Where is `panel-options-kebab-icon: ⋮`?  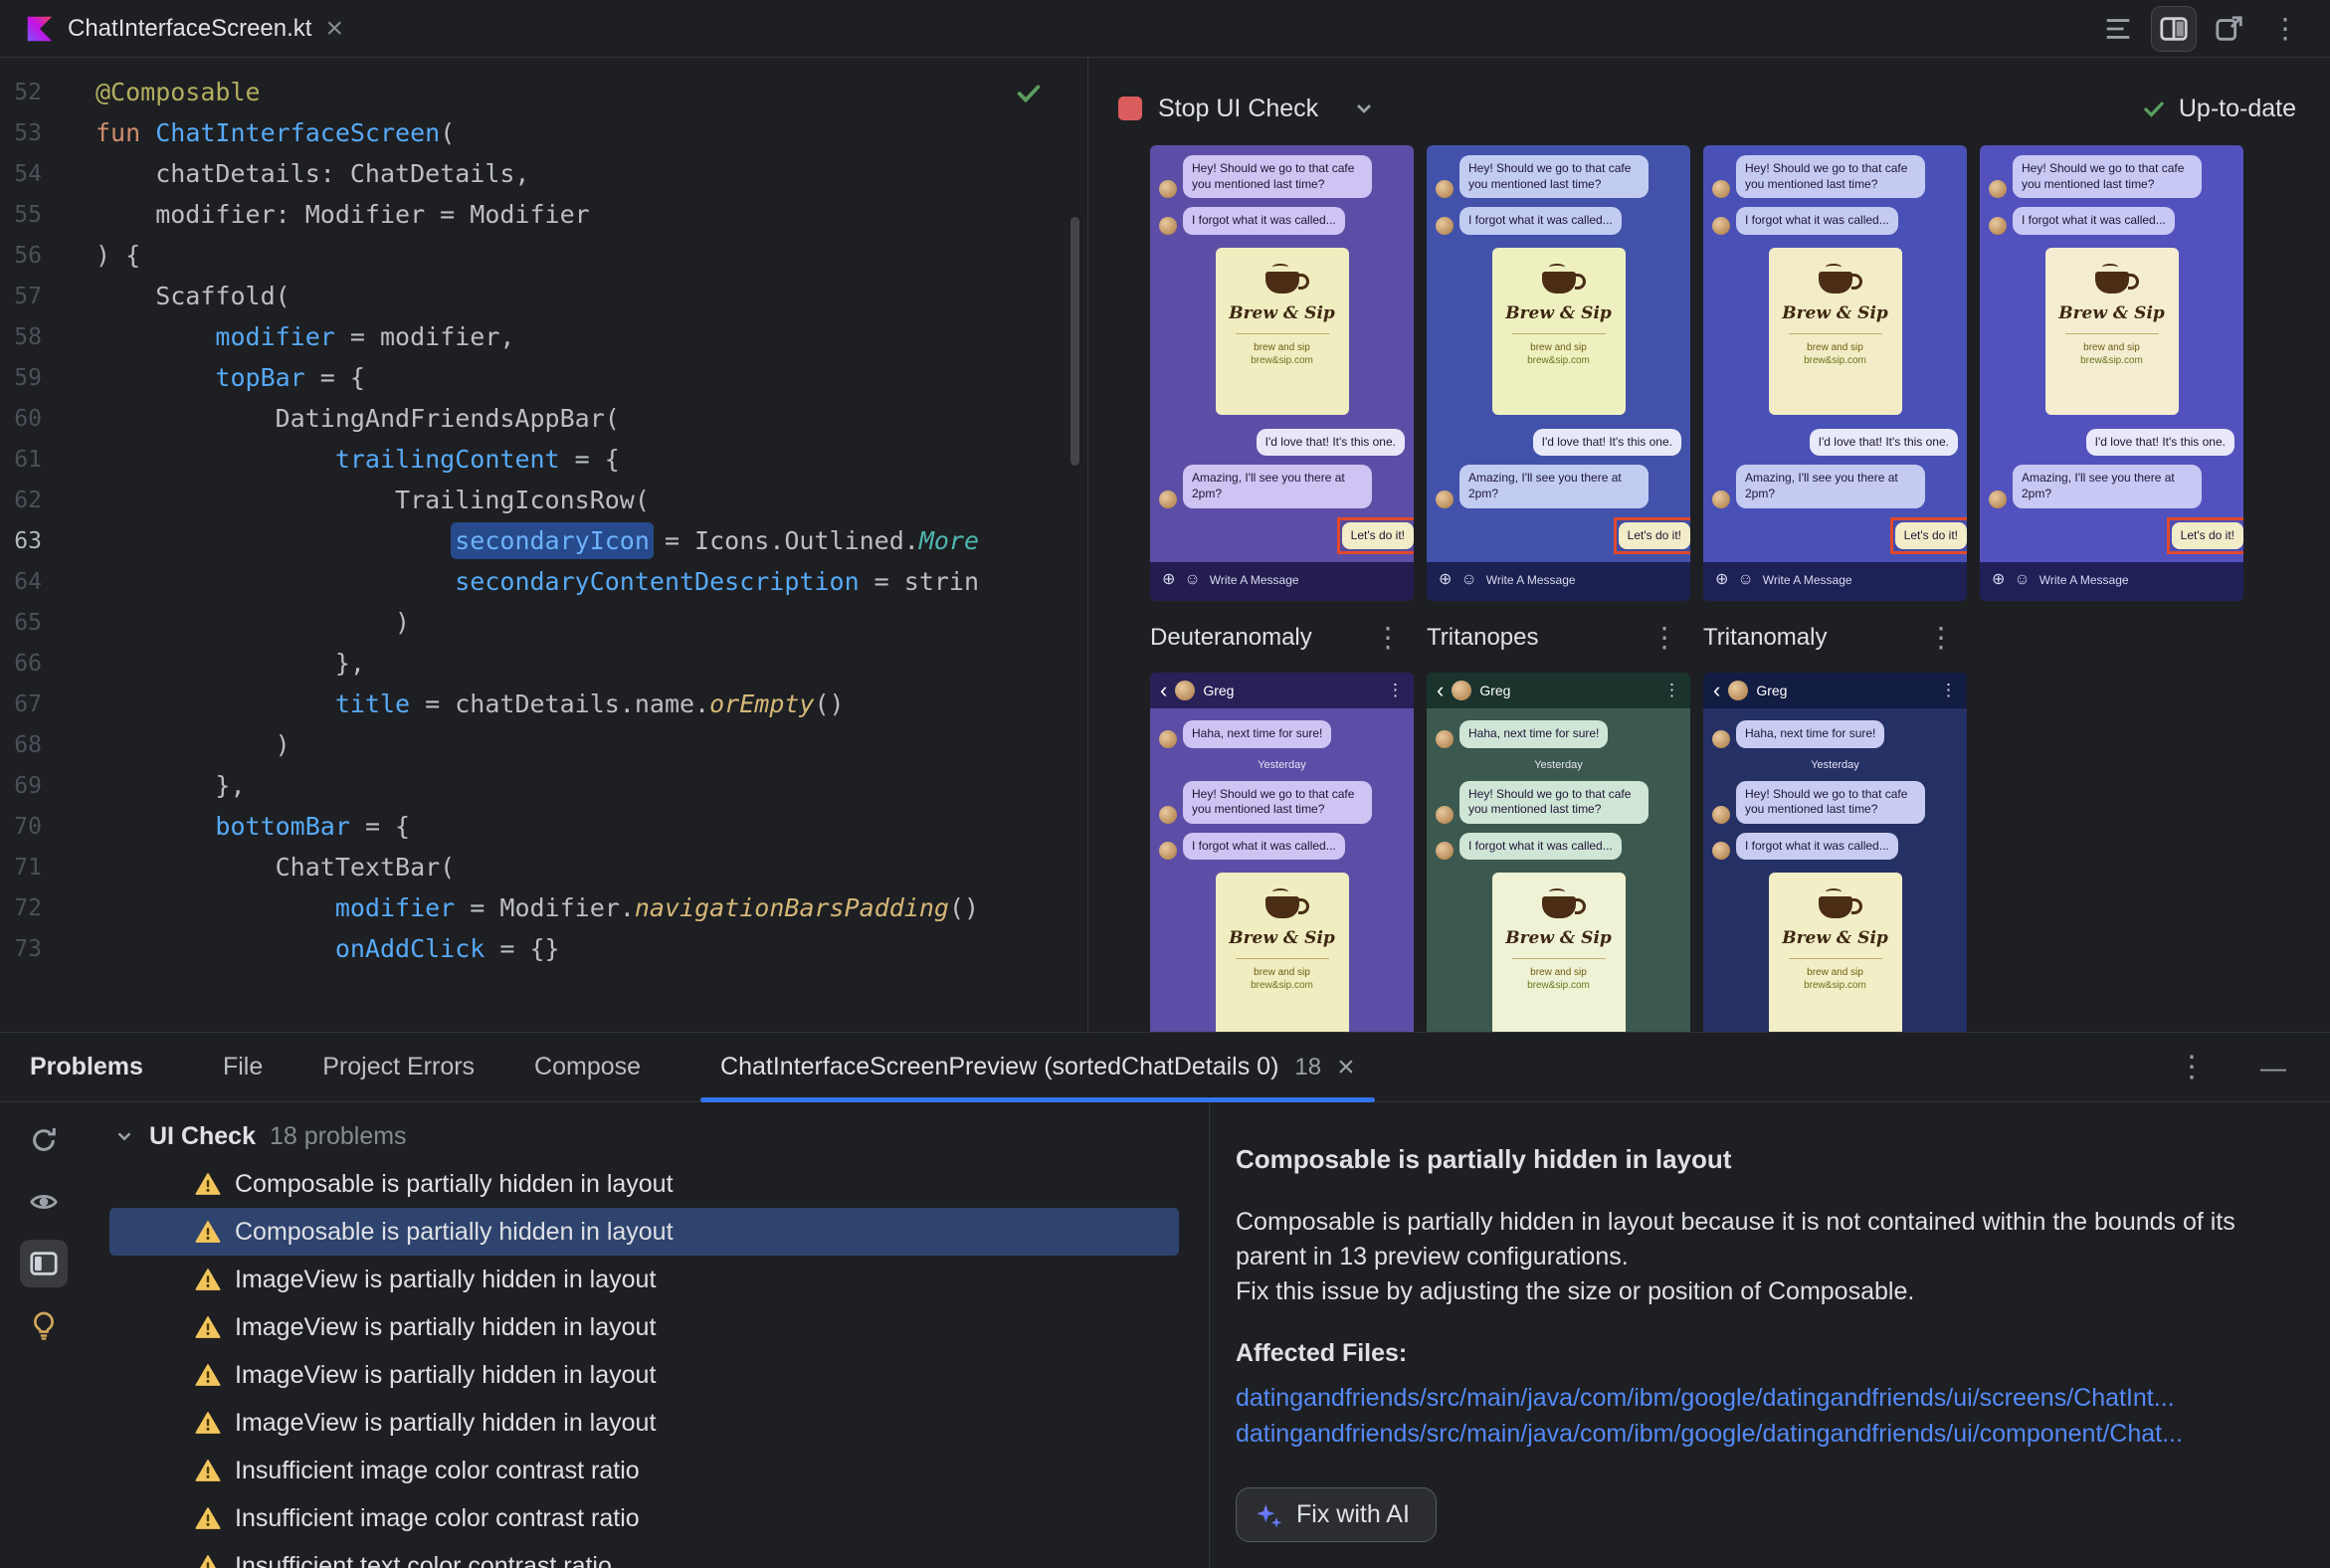
panel-options-kebab-icon: ⋮ is located at coordinates (2192, 1067).